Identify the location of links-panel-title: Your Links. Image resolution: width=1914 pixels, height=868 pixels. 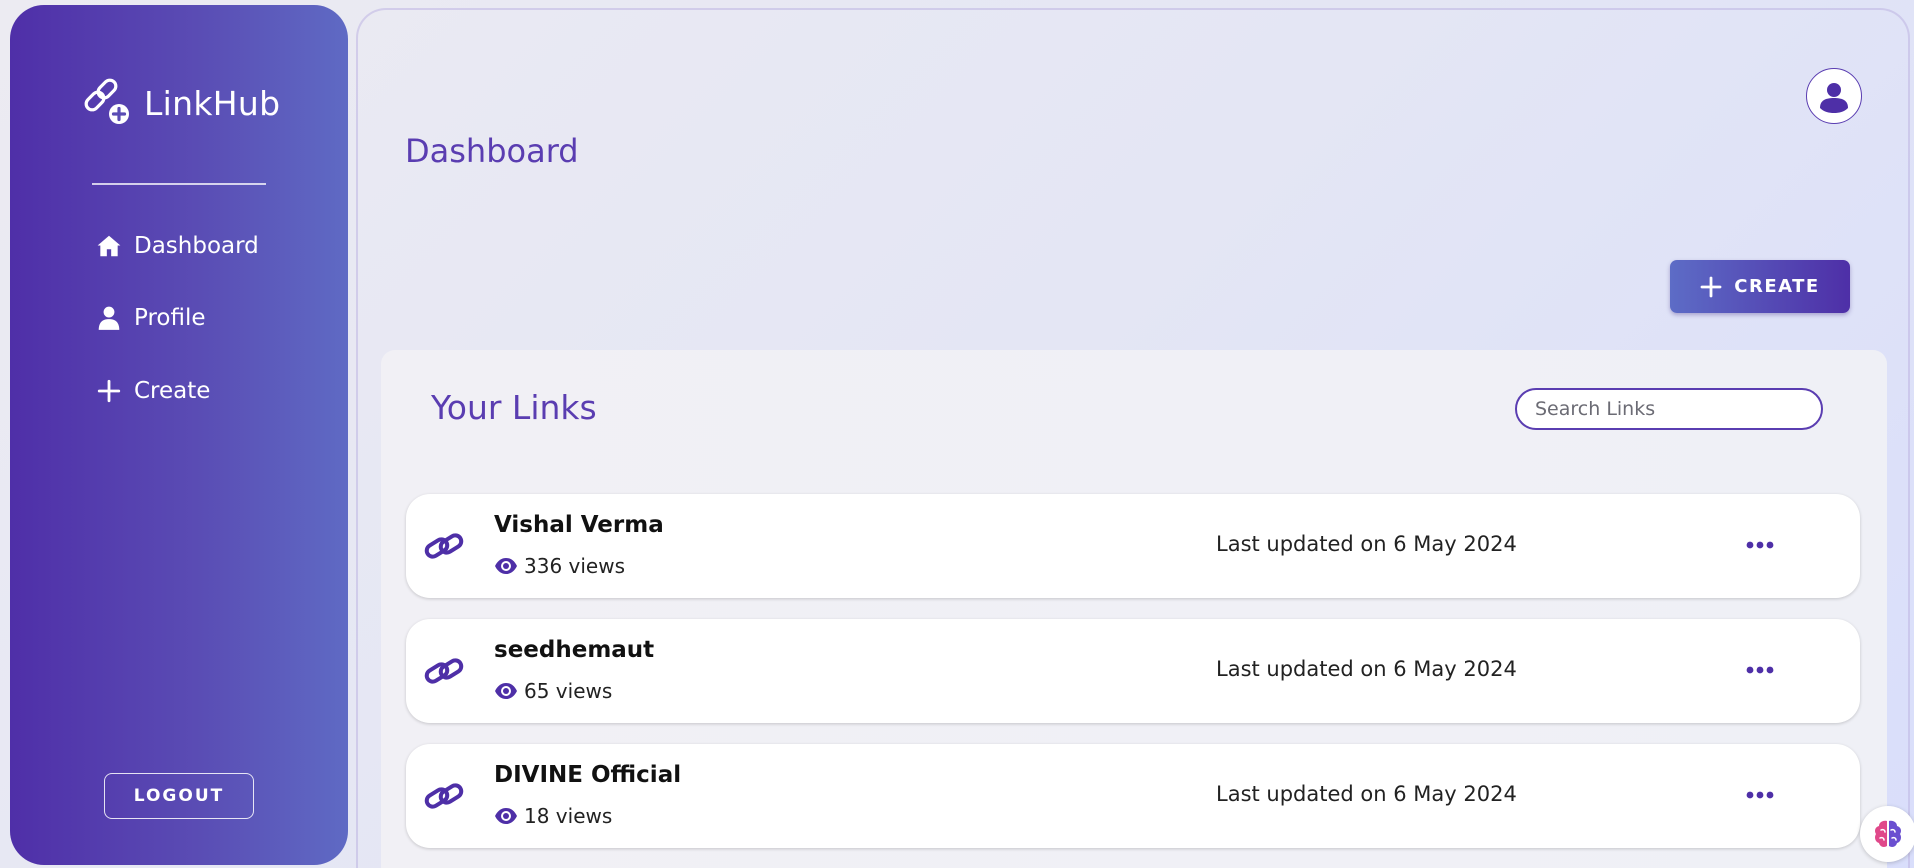
(514, 407).